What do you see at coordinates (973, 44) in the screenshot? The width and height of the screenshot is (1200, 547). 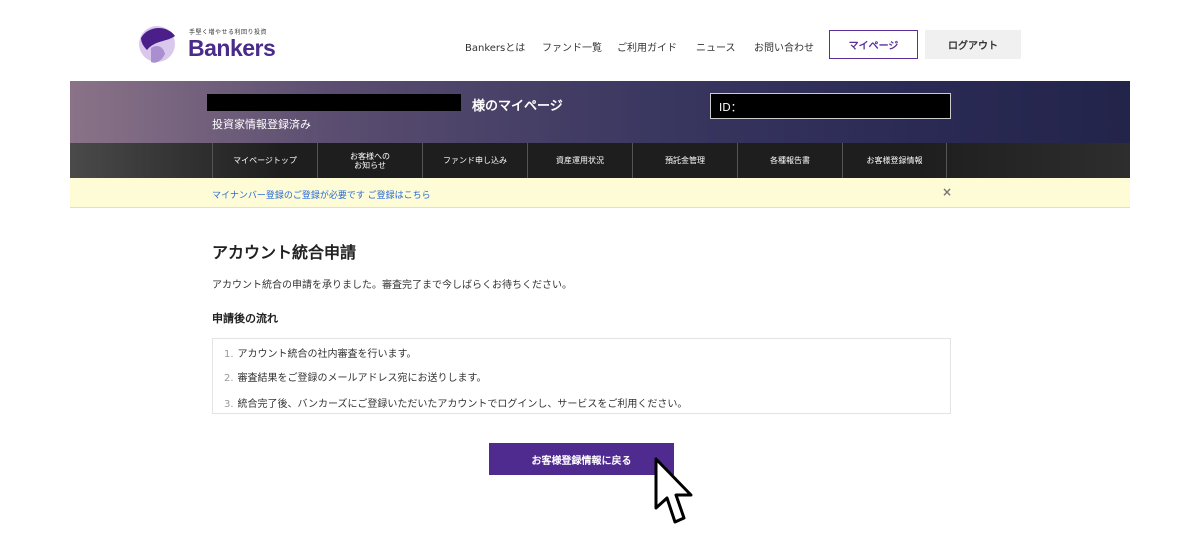 I see `logout-button: ログアウト` at bounding box center [973, 44].